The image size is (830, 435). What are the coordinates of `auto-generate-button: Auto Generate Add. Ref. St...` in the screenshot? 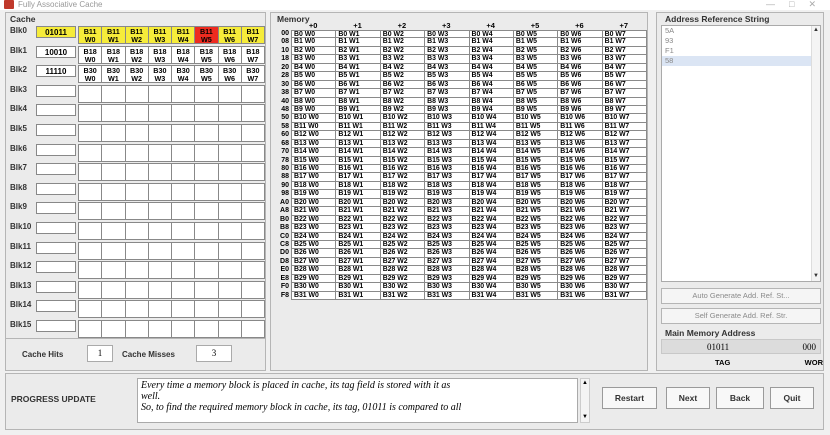 It's located at (741, 296).